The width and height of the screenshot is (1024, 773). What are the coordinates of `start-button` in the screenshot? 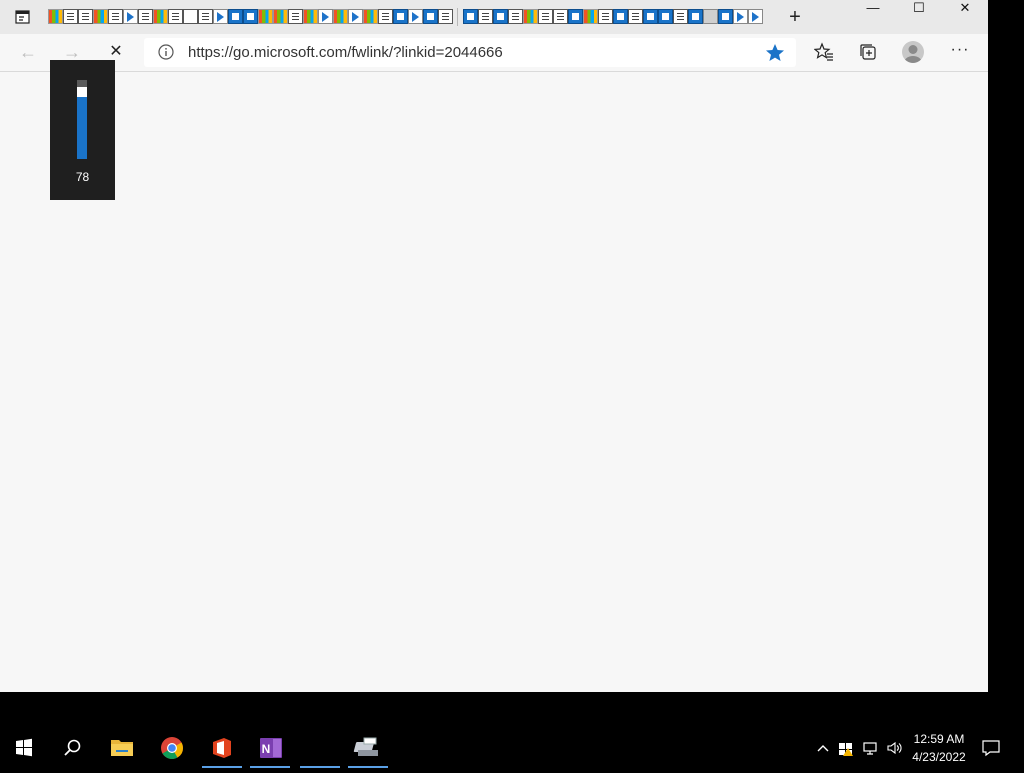 It's located at (24, 748).